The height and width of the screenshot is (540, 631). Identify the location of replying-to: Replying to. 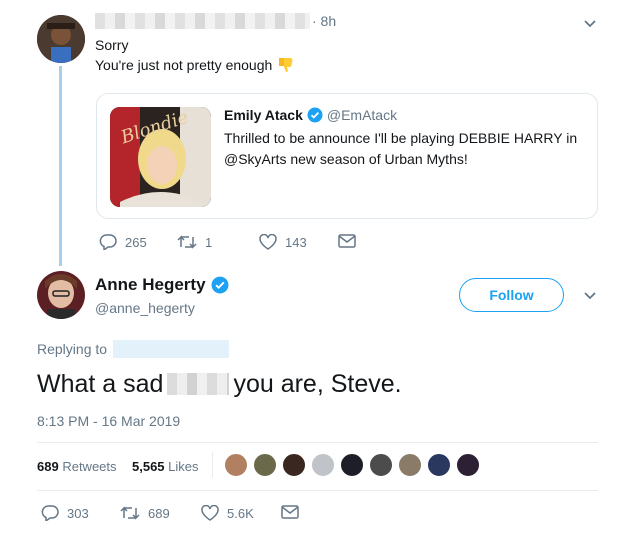
(133, 349).